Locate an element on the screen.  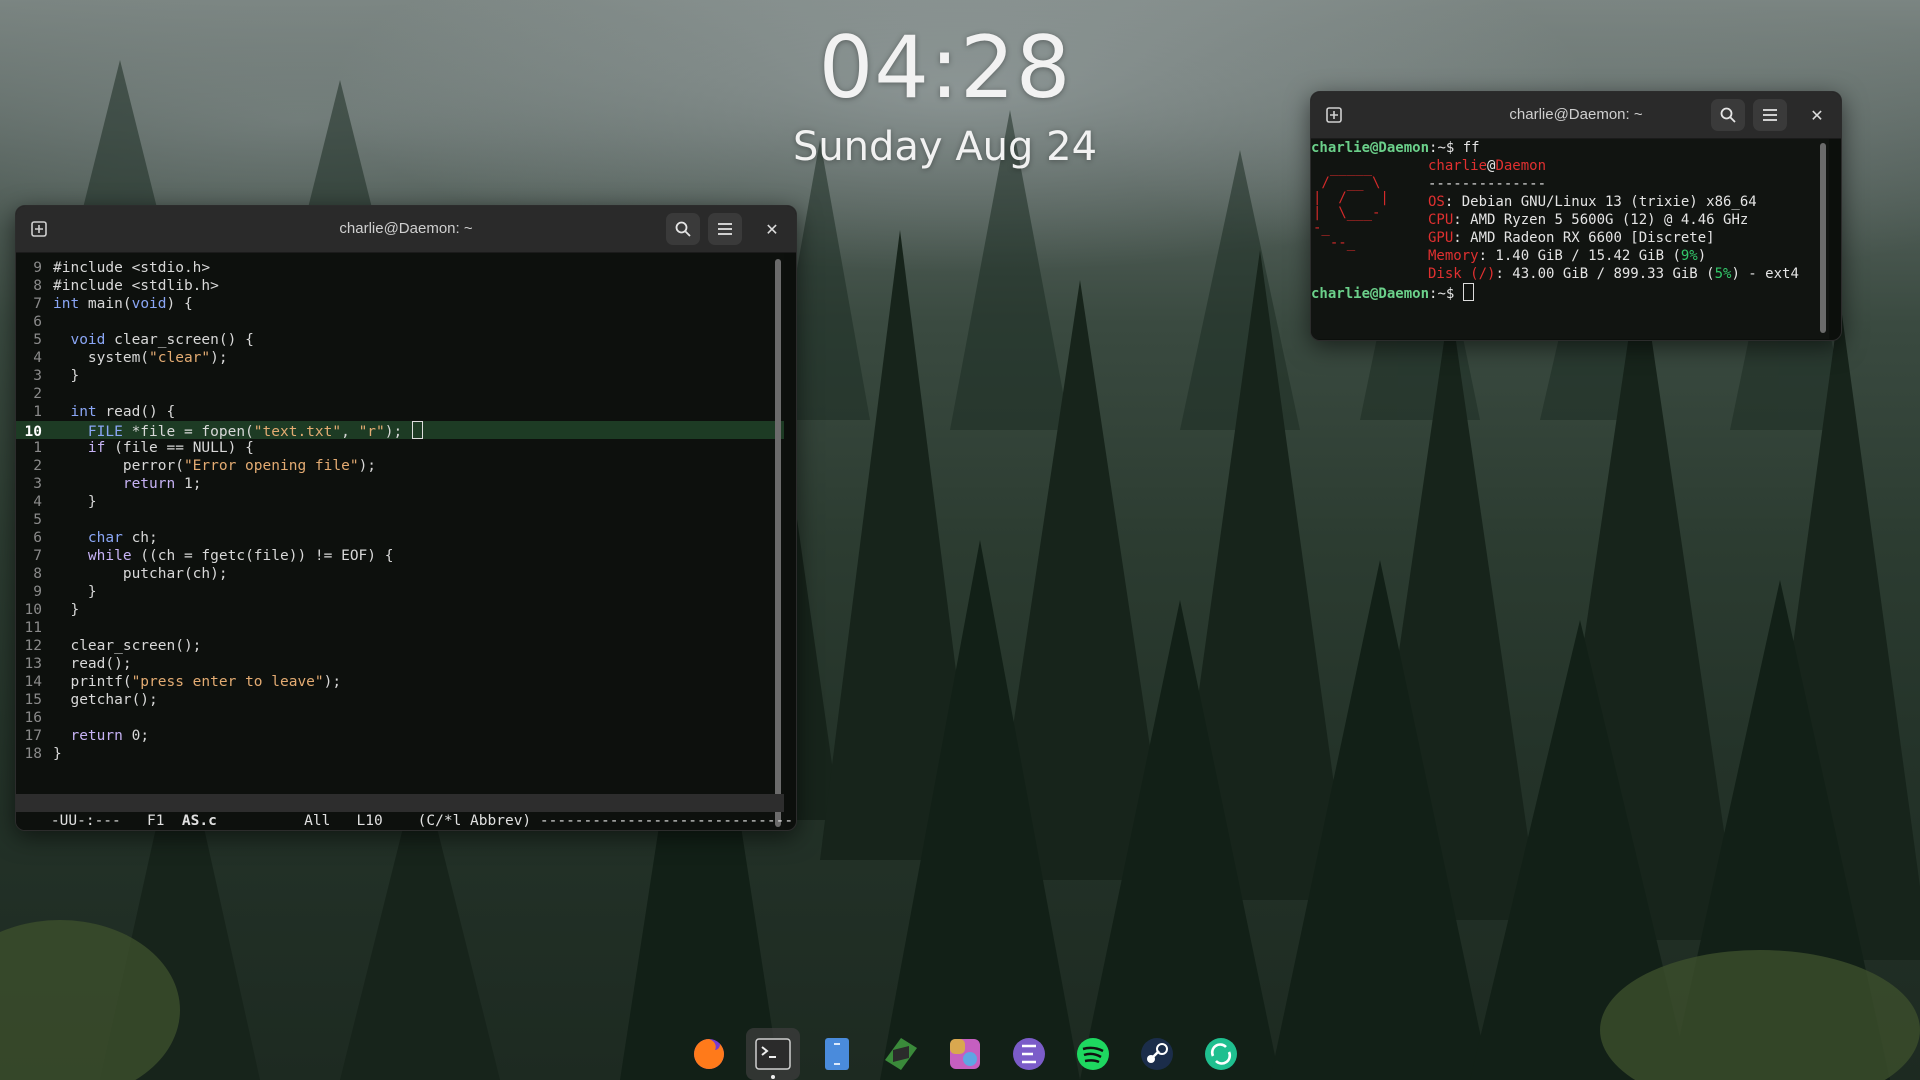
file-manager-launcher is located at coordinates (837, 1054).